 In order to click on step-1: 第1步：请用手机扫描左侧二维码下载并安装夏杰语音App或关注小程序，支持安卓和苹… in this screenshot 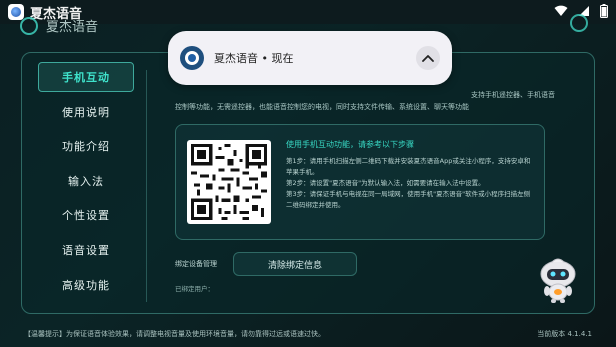, I will do `click(408, 166)`.